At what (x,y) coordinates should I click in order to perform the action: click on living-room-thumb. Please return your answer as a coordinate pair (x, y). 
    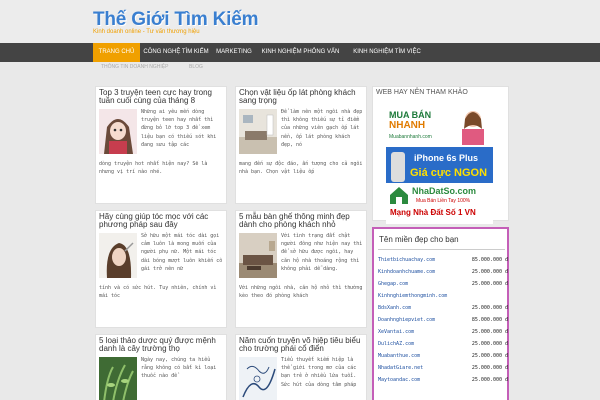
    Looking at the image, I should click on (258, 131).